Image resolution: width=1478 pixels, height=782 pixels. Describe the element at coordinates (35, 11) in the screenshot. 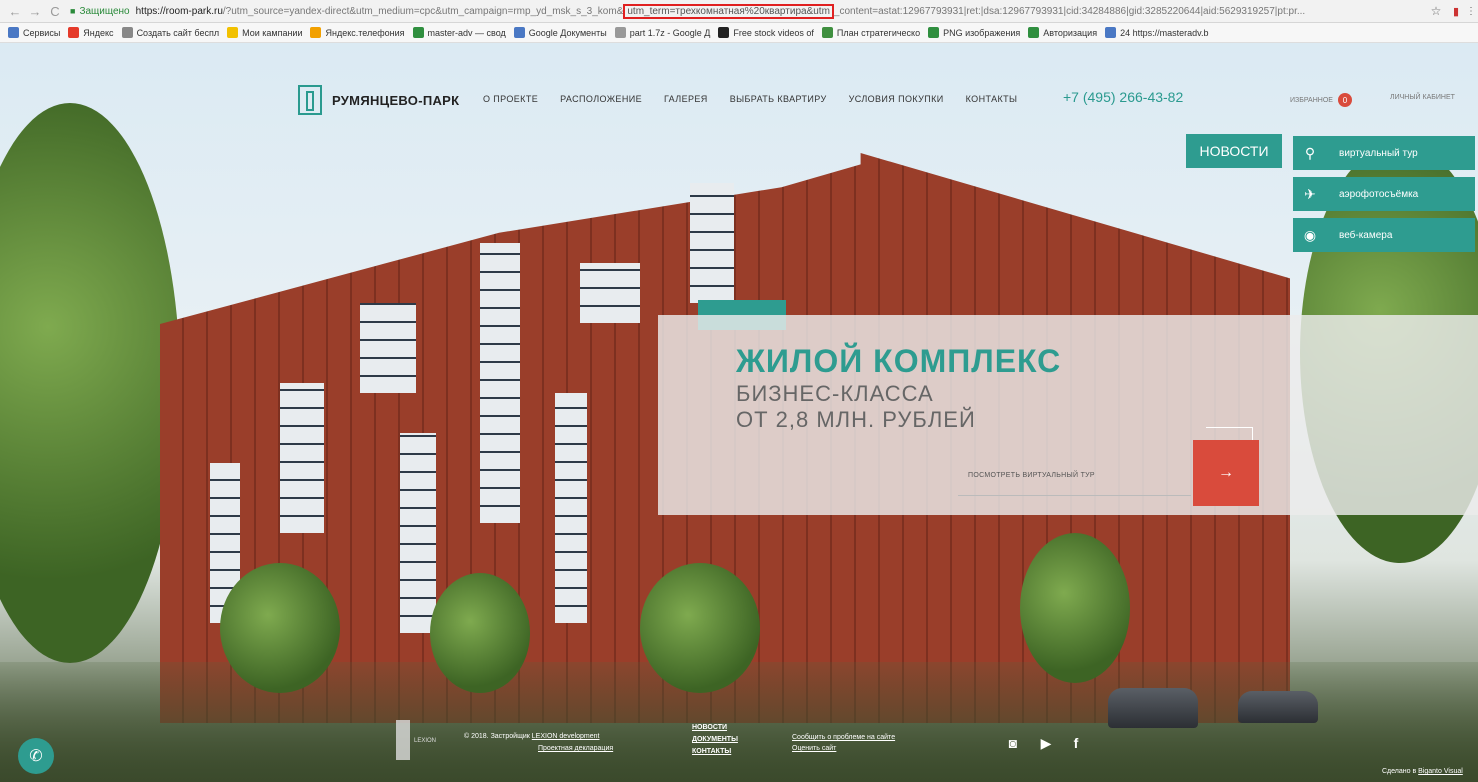

I see `forward-icon: →` at that location.